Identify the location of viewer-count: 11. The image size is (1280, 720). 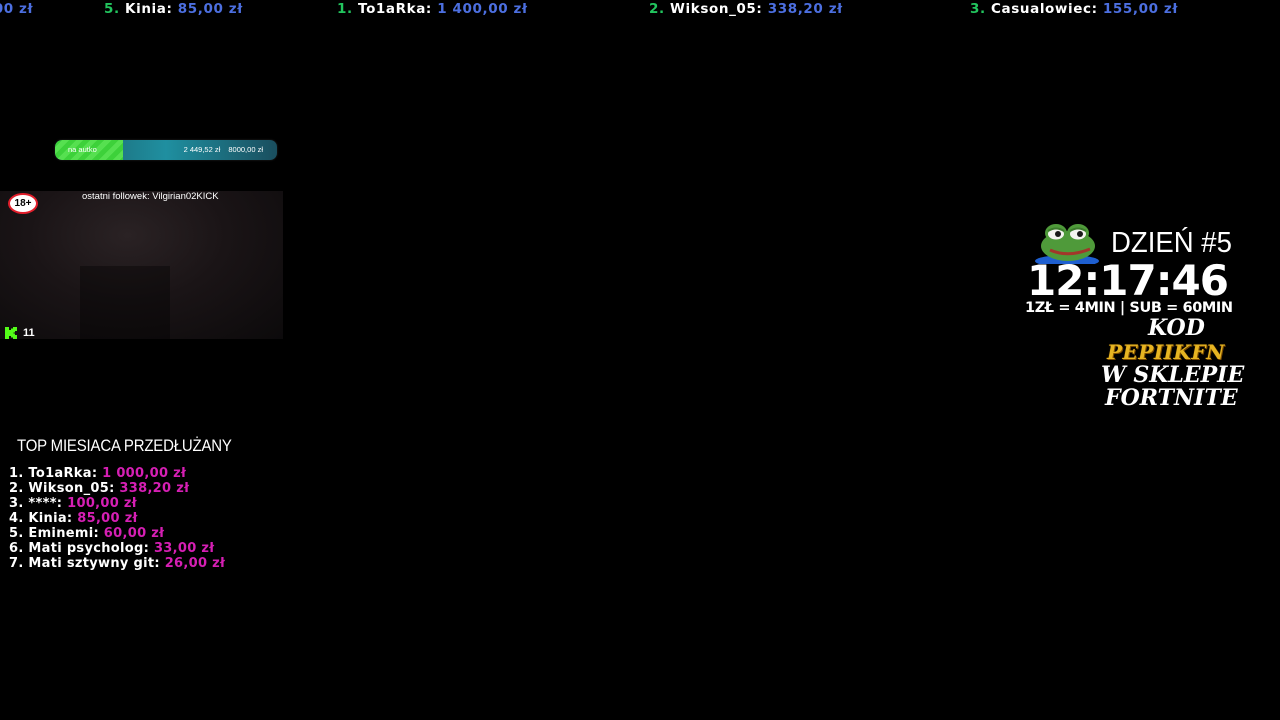
(20, 333).